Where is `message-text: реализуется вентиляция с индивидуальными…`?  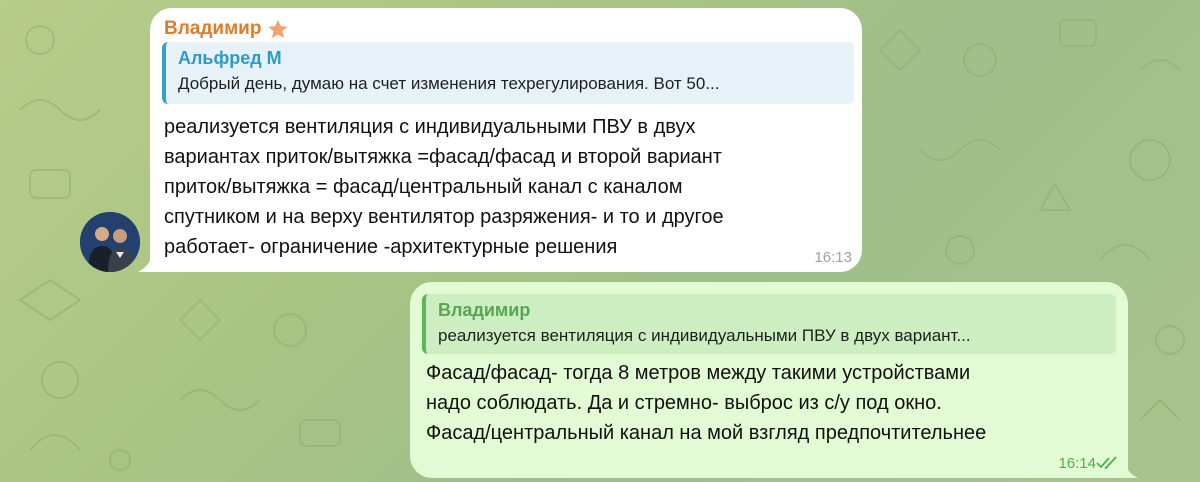 message-text: реализуется вентиляция с индивидуальными… is located at coordinates (444, 187).